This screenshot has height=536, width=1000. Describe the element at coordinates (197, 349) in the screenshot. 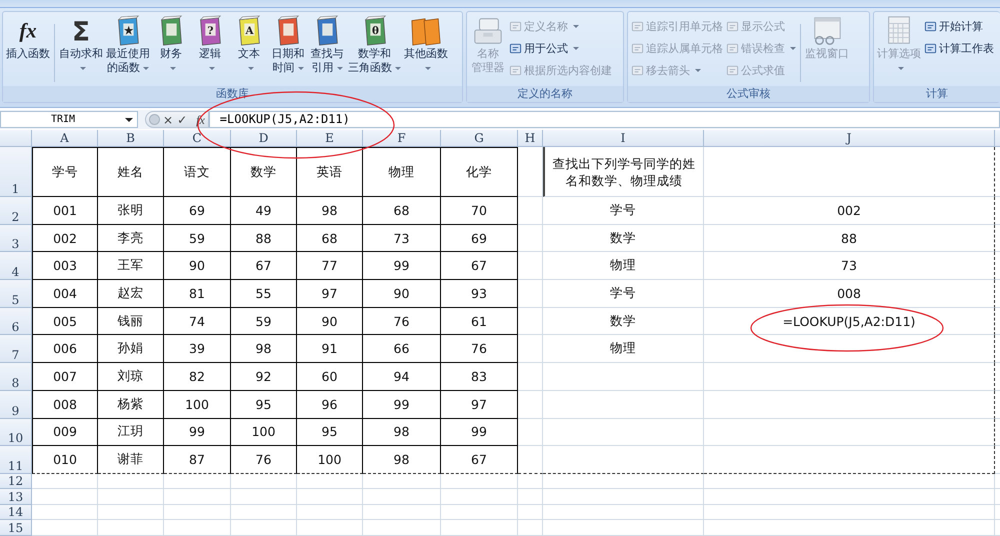

I see `table-cell: 39` at that location.